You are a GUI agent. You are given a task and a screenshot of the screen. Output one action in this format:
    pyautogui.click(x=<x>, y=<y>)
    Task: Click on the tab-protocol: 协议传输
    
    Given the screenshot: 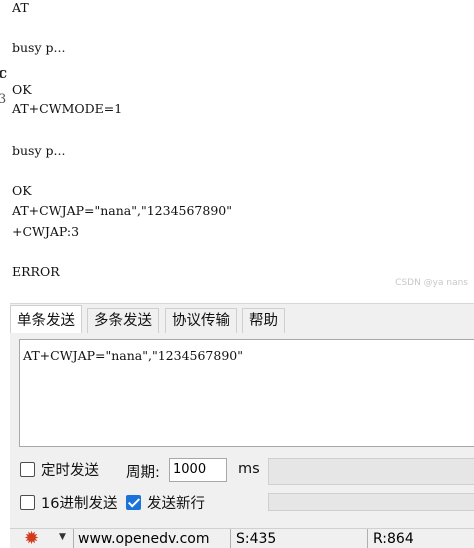 What is the action you would take?
    pyautogui.click(x=201, y=321)
    